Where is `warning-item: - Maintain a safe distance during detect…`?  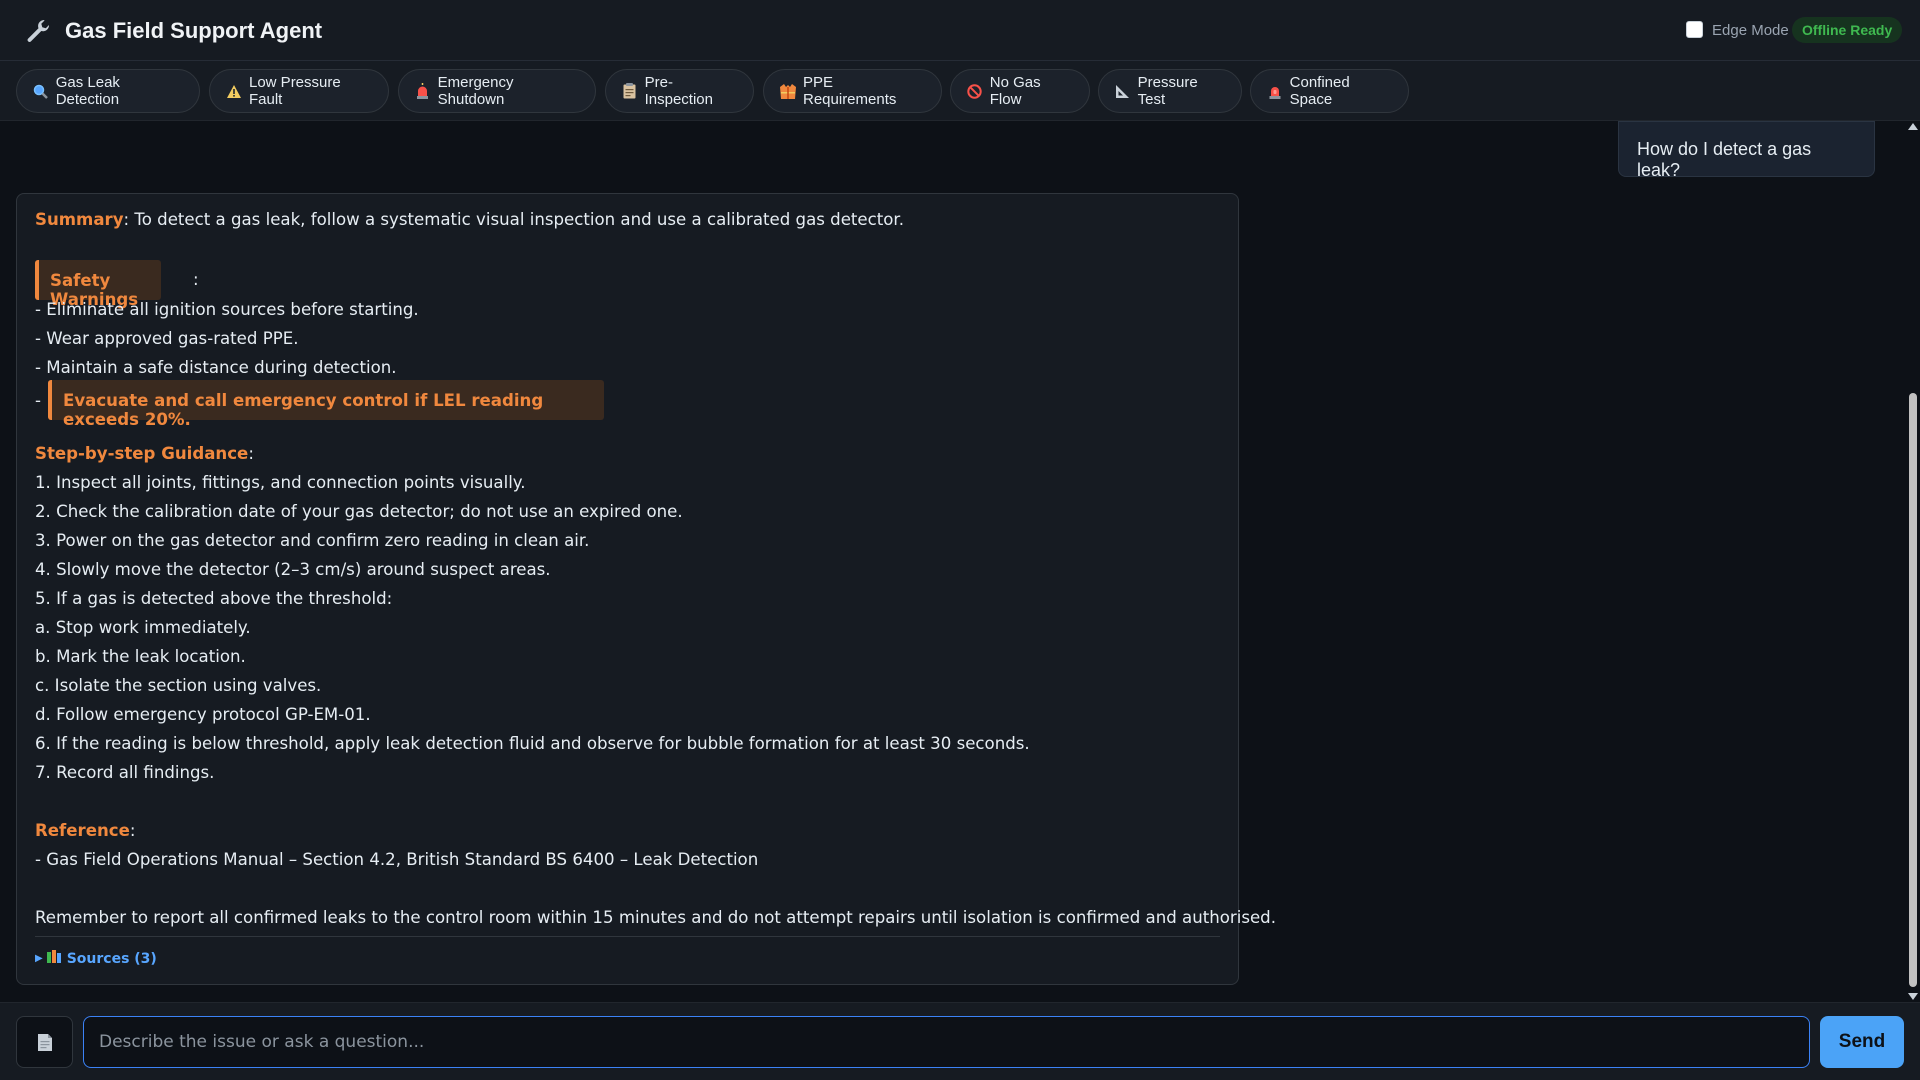 warning-item: - Maintain a safe distance during detect… is located at coordinates (216, 367).